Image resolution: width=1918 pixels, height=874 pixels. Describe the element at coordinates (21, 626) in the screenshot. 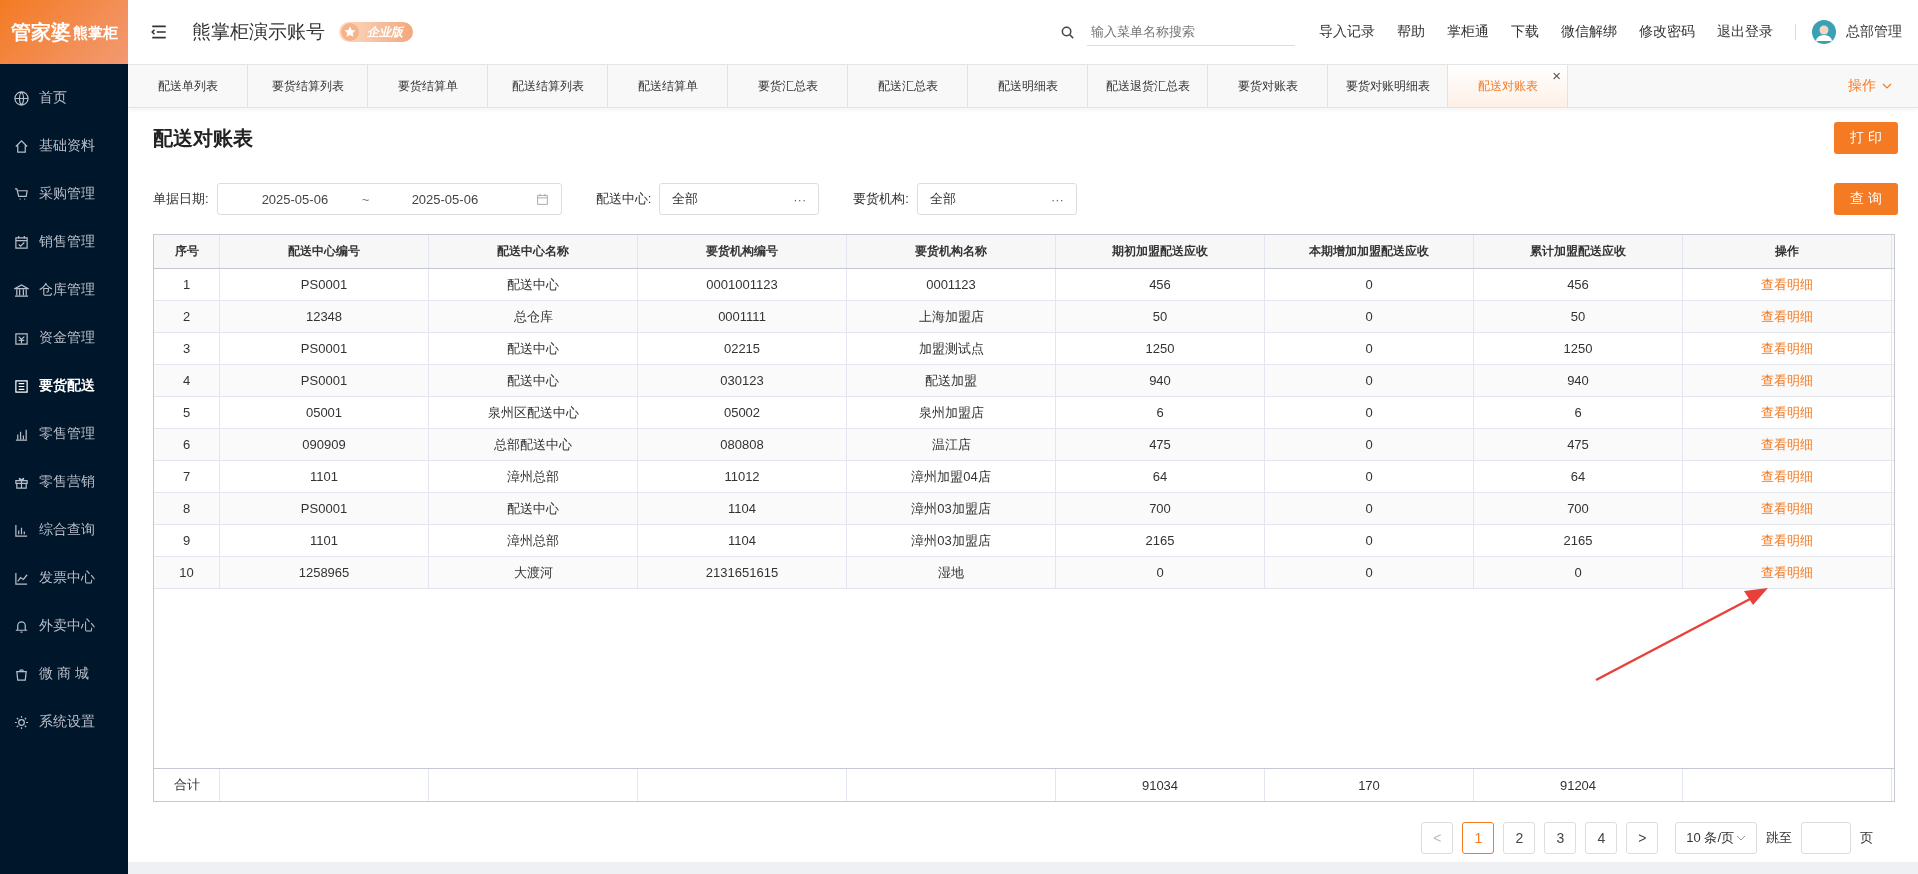

I see `bell-icon` at that location.